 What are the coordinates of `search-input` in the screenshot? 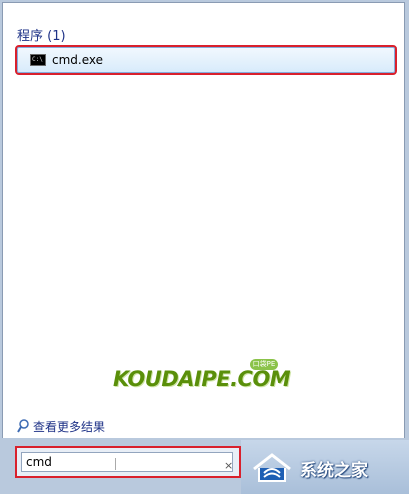 It's located at (127, 462).